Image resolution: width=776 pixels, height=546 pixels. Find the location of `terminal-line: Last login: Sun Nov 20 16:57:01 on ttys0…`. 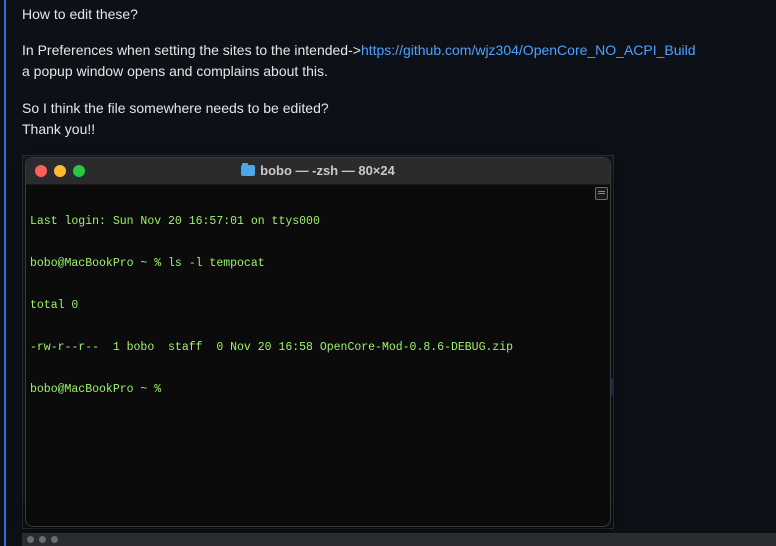

terminal-line: Last login: Sun Nov 20 16:57:01 on ttys0… is located at coordinates (175, 221).